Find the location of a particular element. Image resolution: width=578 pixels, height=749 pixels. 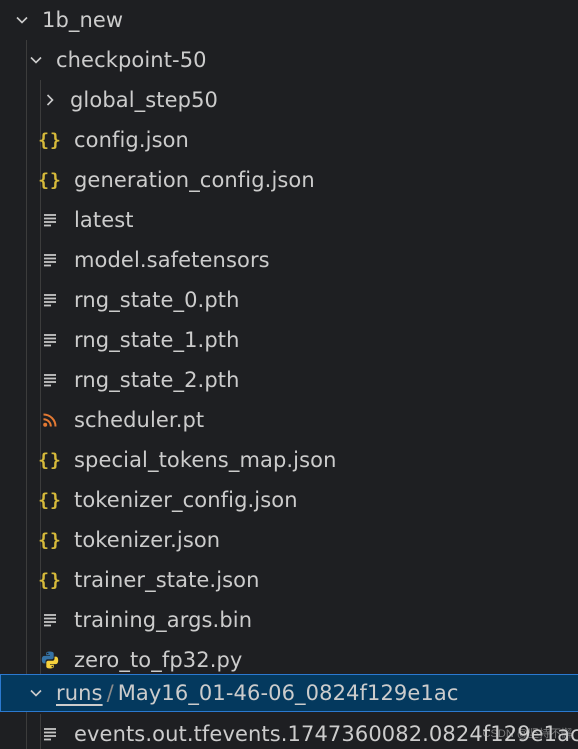

file-label: rng_state_1.pth is located at coordinates (157, 340).